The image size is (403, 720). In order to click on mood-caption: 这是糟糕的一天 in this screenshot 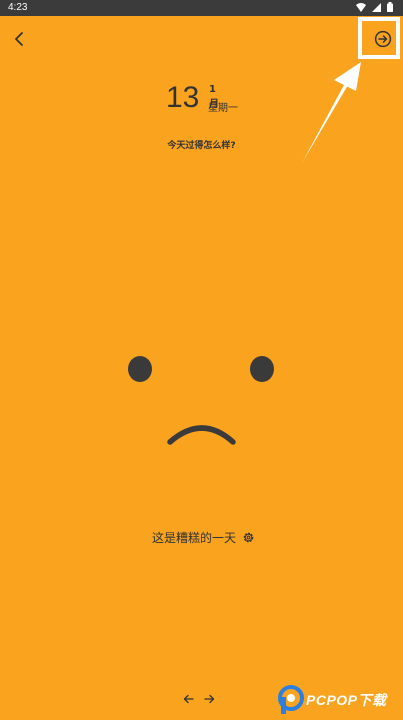, I will do `click(194, 537)`.